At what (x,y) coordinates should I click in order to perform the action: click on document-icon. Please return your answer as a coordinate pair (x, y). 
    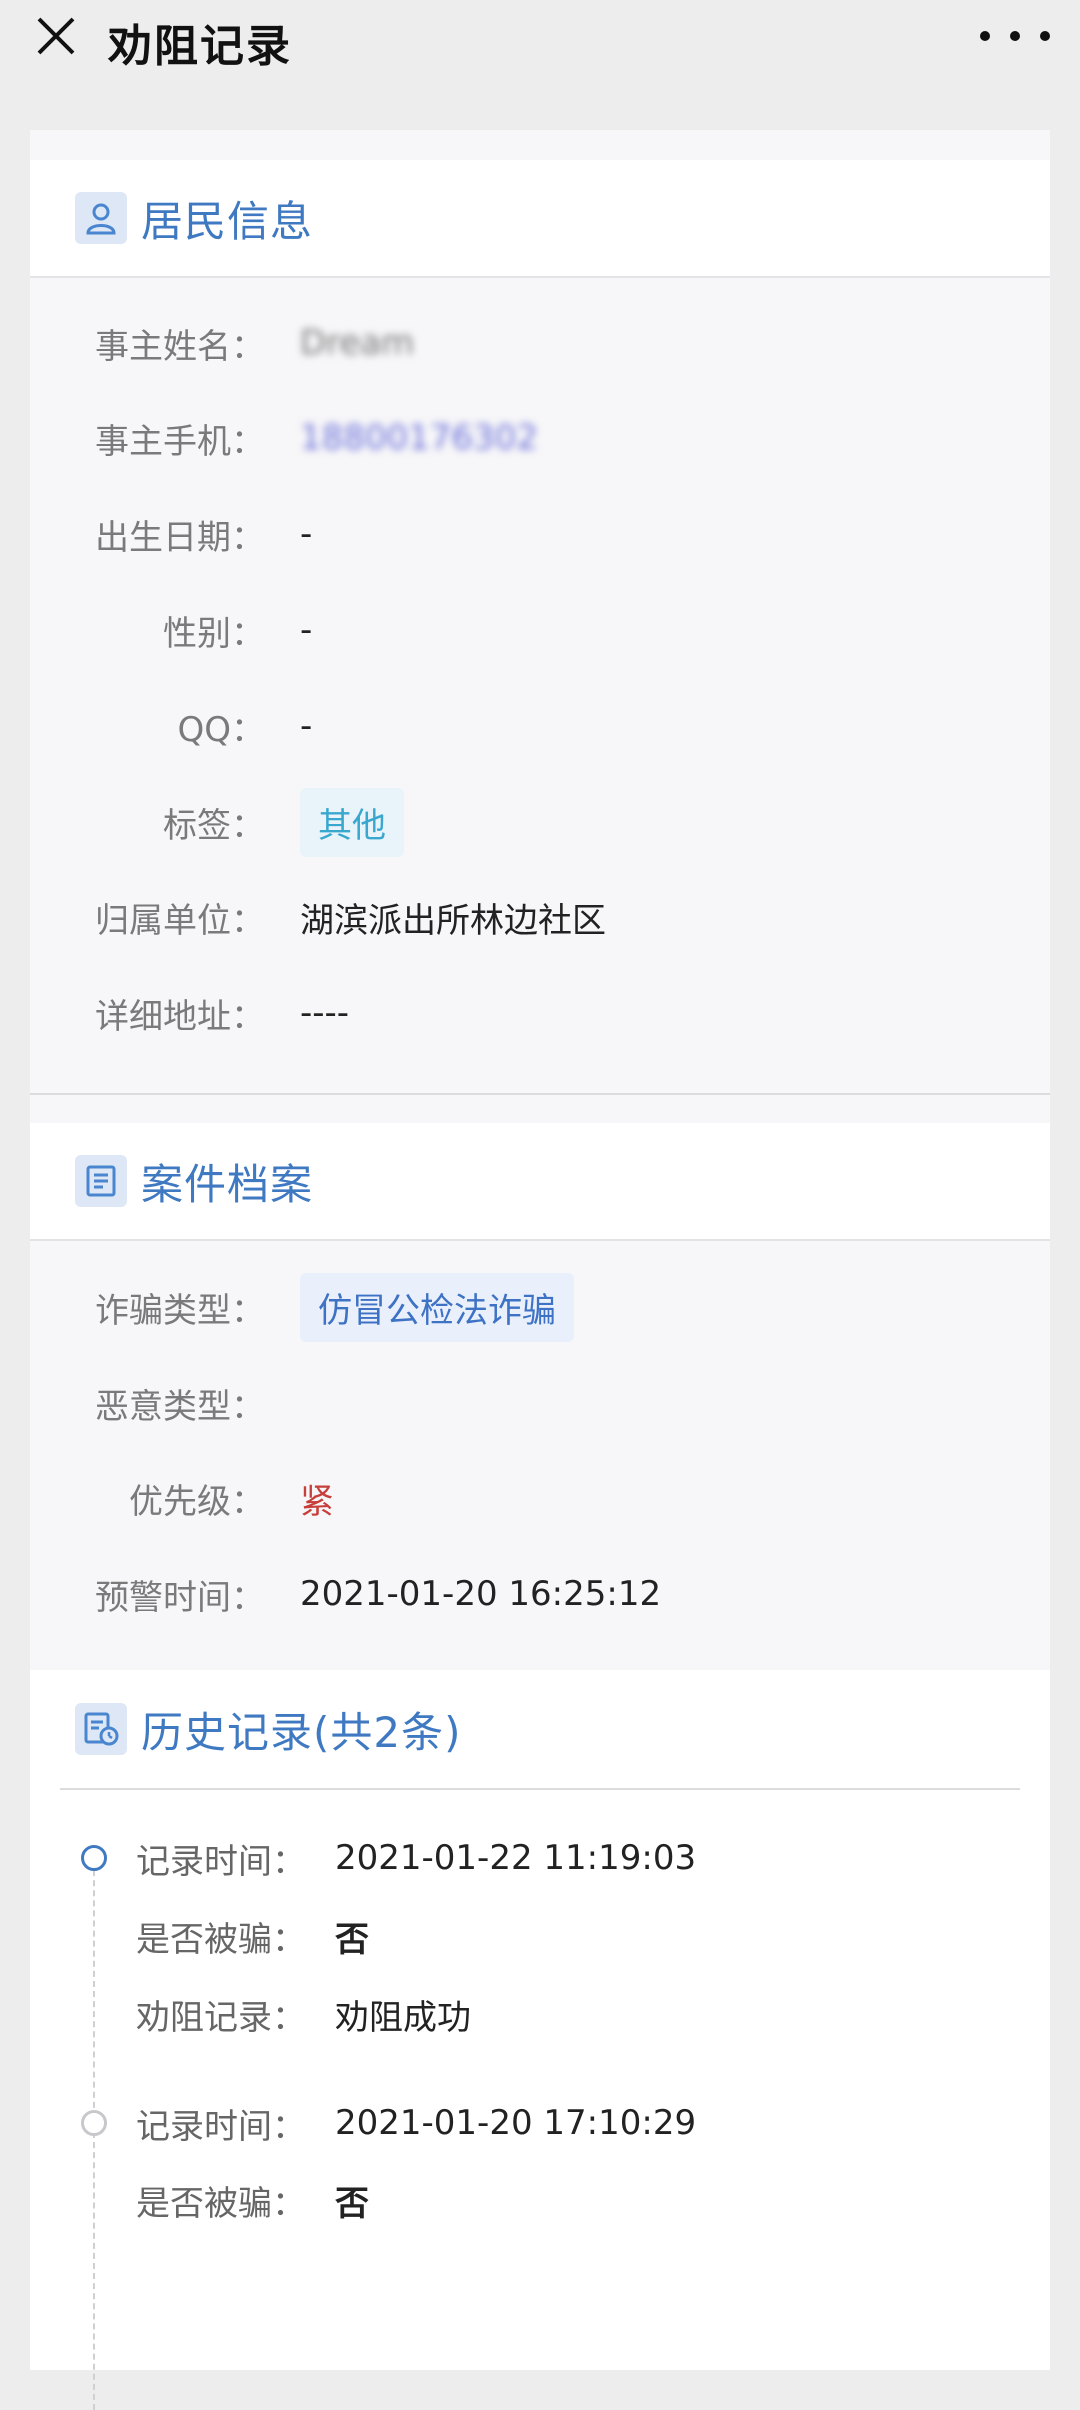
    Looking at the image, I should click on (101, 1181).